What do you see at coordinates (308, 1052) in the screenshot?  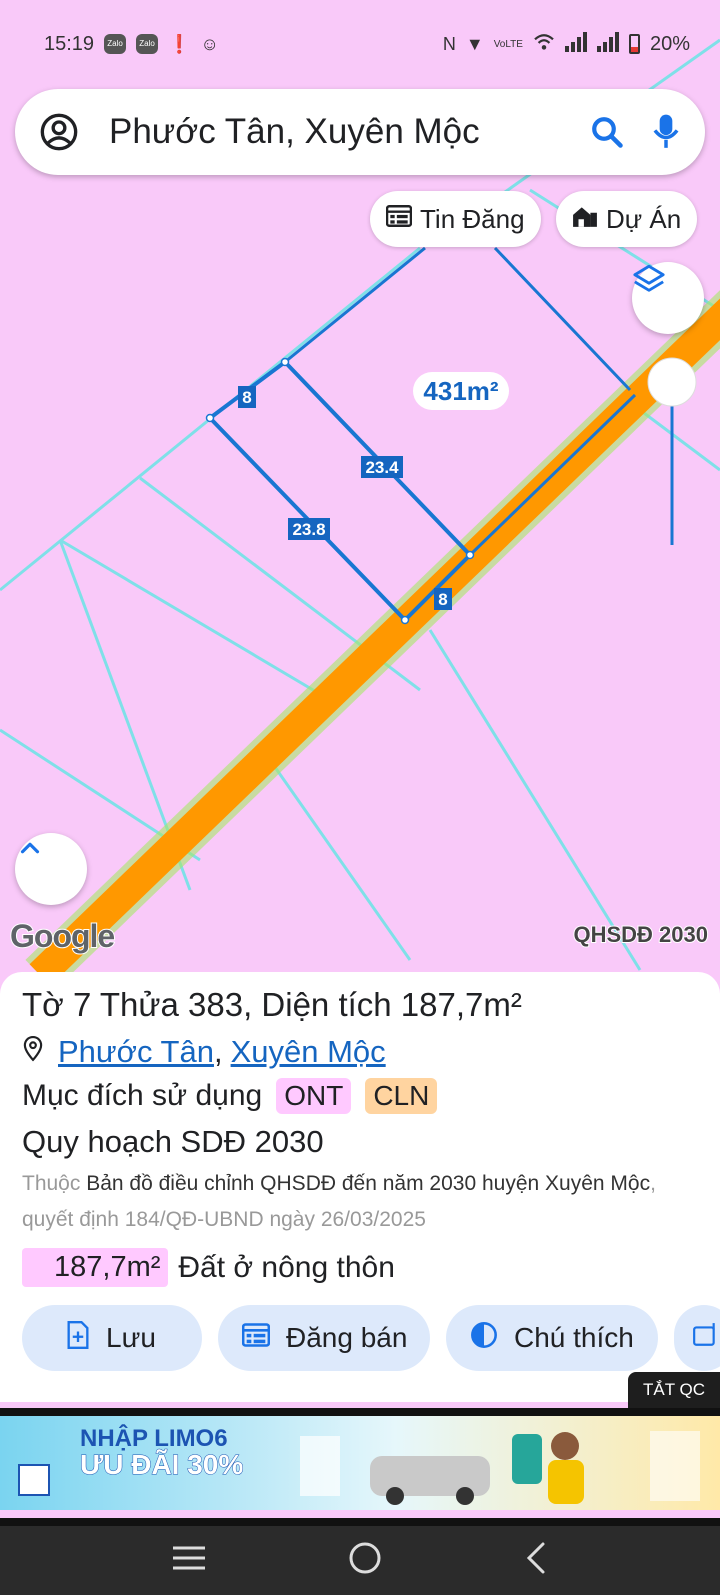 I see `district-link: Xuyên Mộc` at bounding box center [308, 1052].